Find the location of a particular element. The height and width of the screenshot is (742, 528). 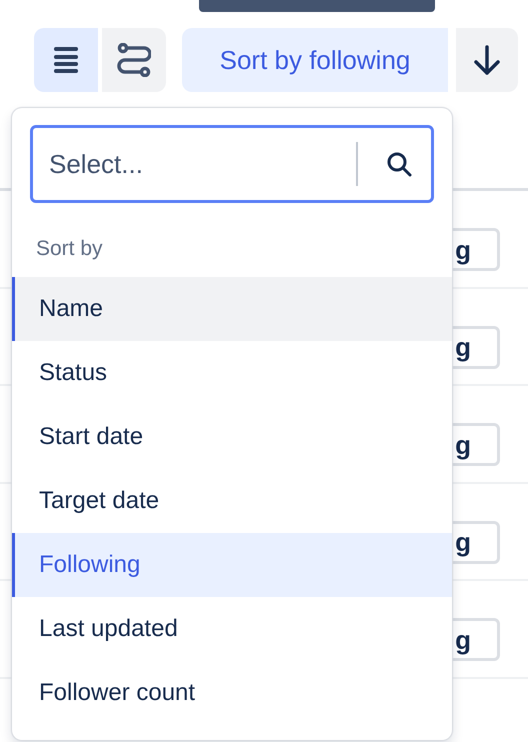

list-view-button is located at coordinates (66, 60).